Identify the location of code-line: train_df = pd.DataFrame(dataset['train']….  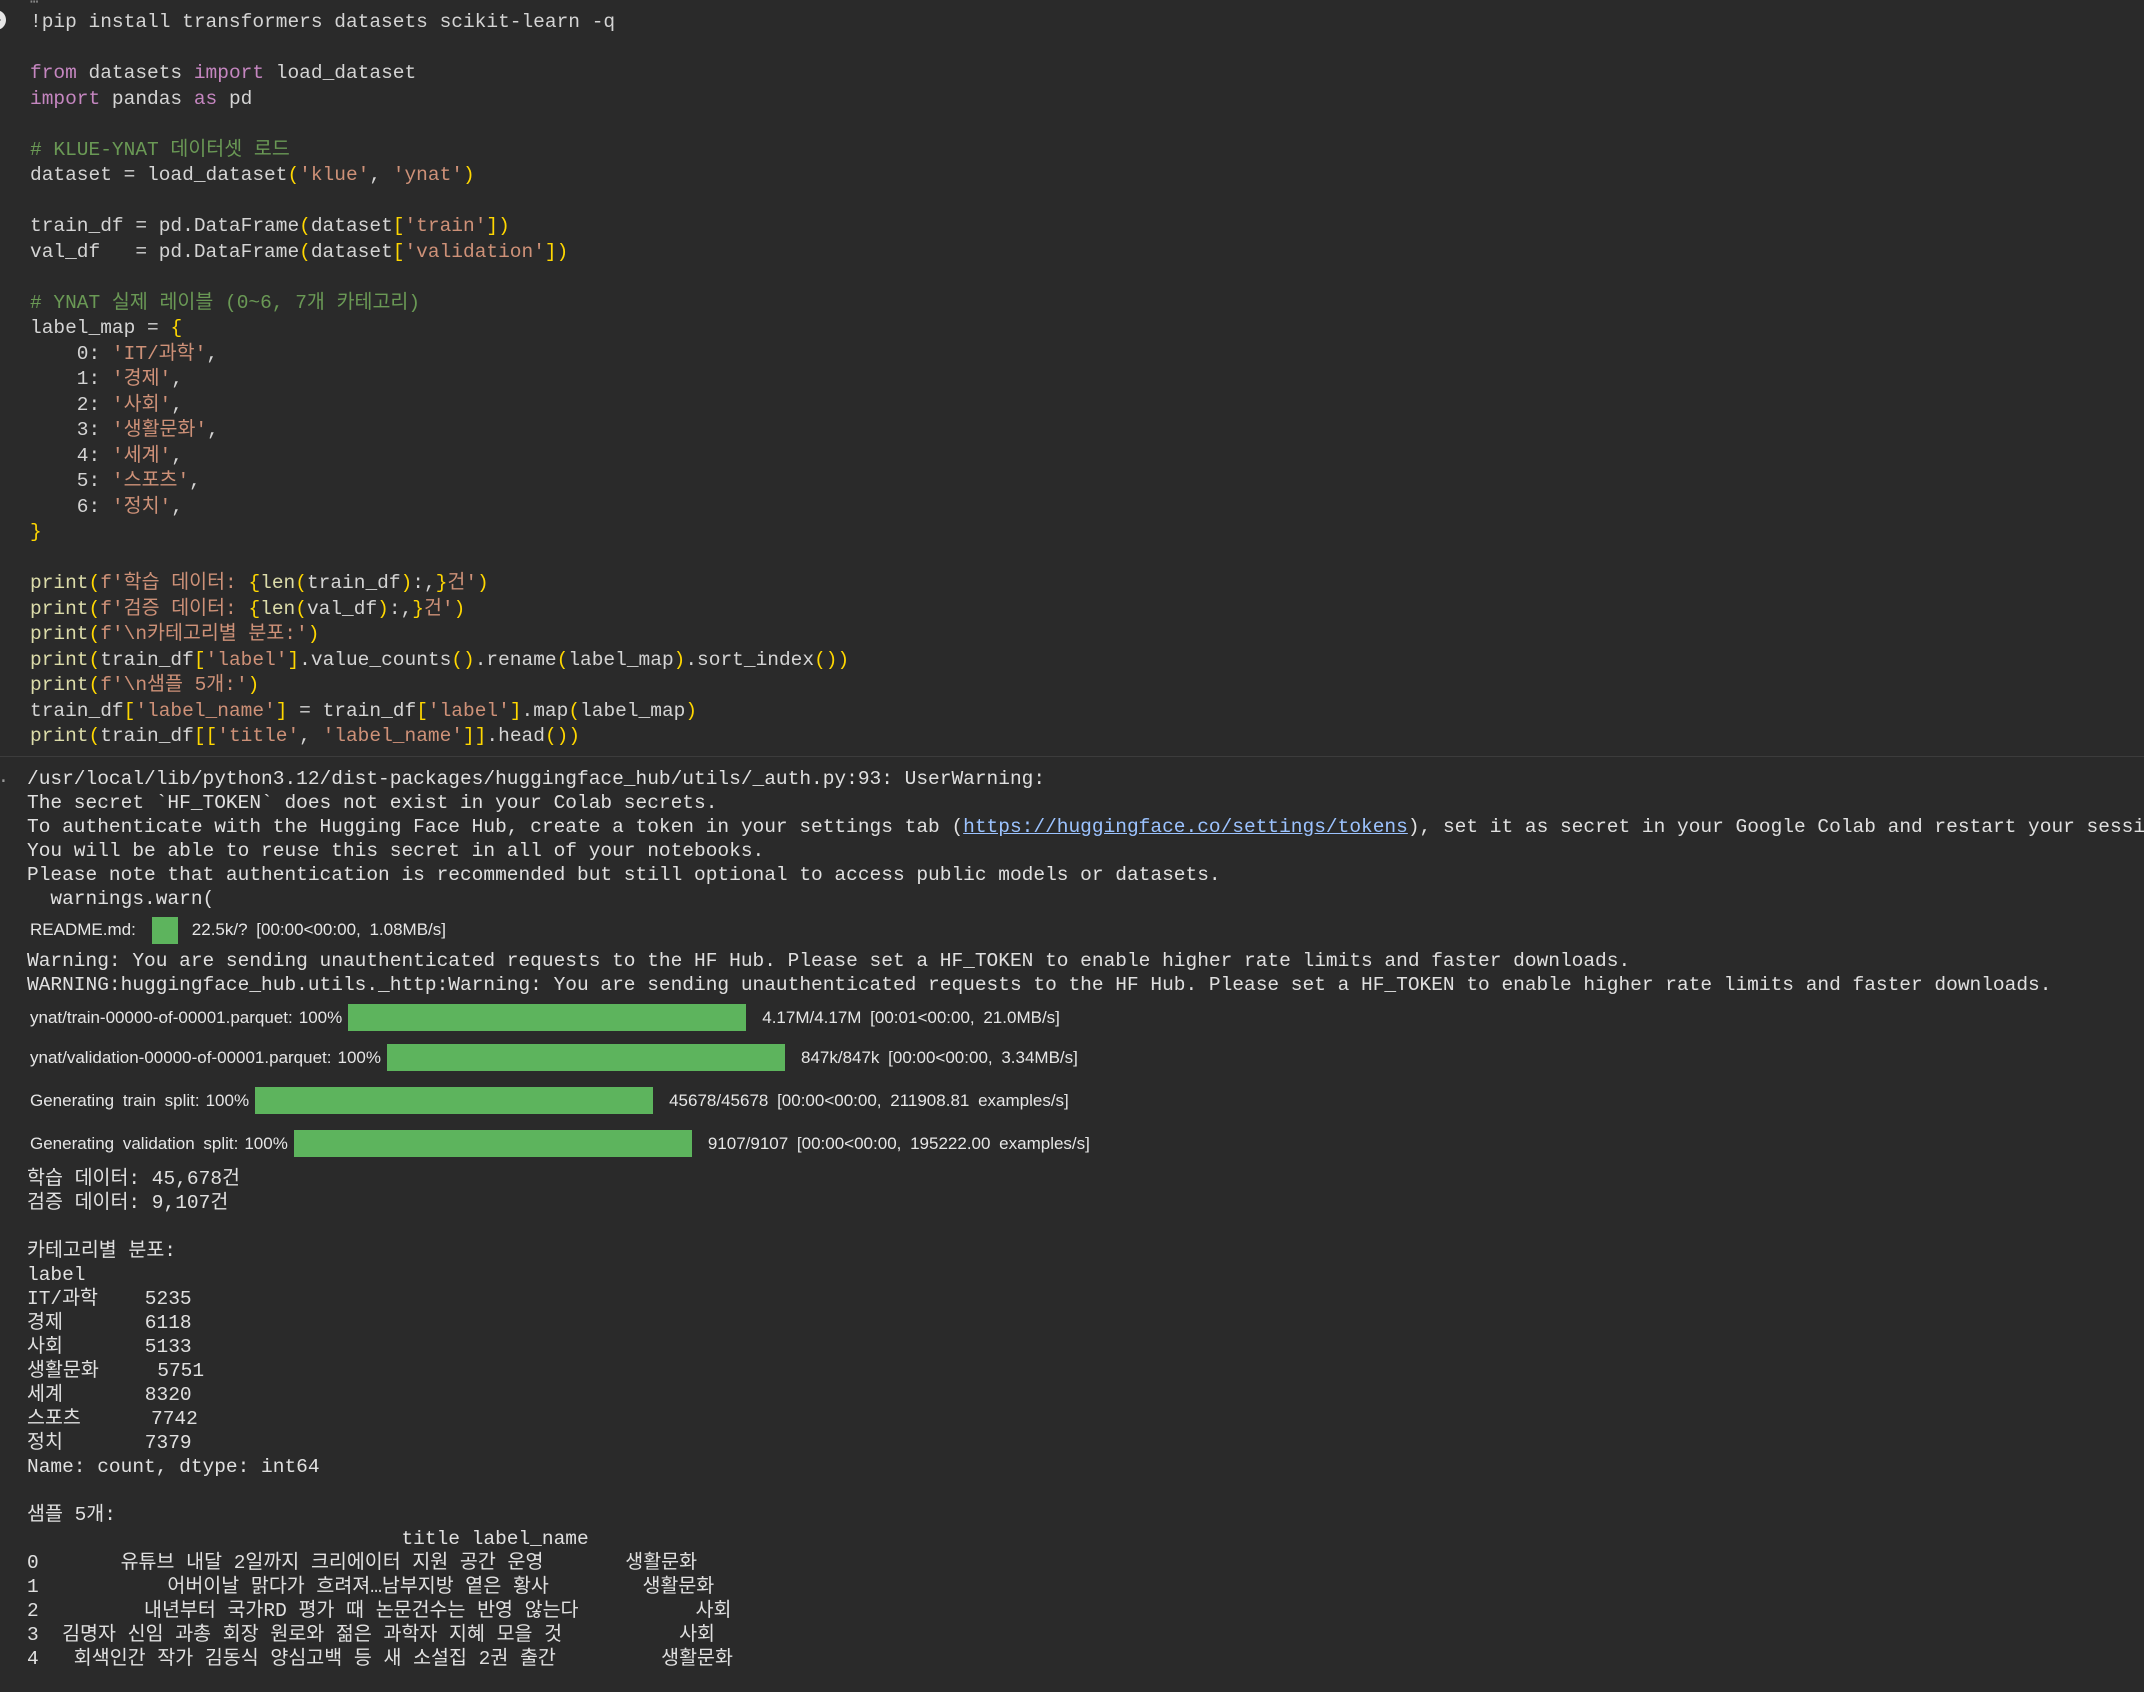
(439, 227).